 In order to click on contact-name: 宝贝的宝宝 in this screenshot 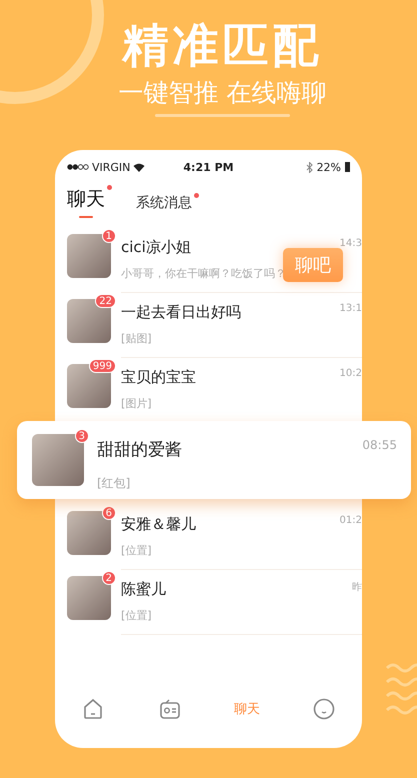, I will do `click(158, 377)`.